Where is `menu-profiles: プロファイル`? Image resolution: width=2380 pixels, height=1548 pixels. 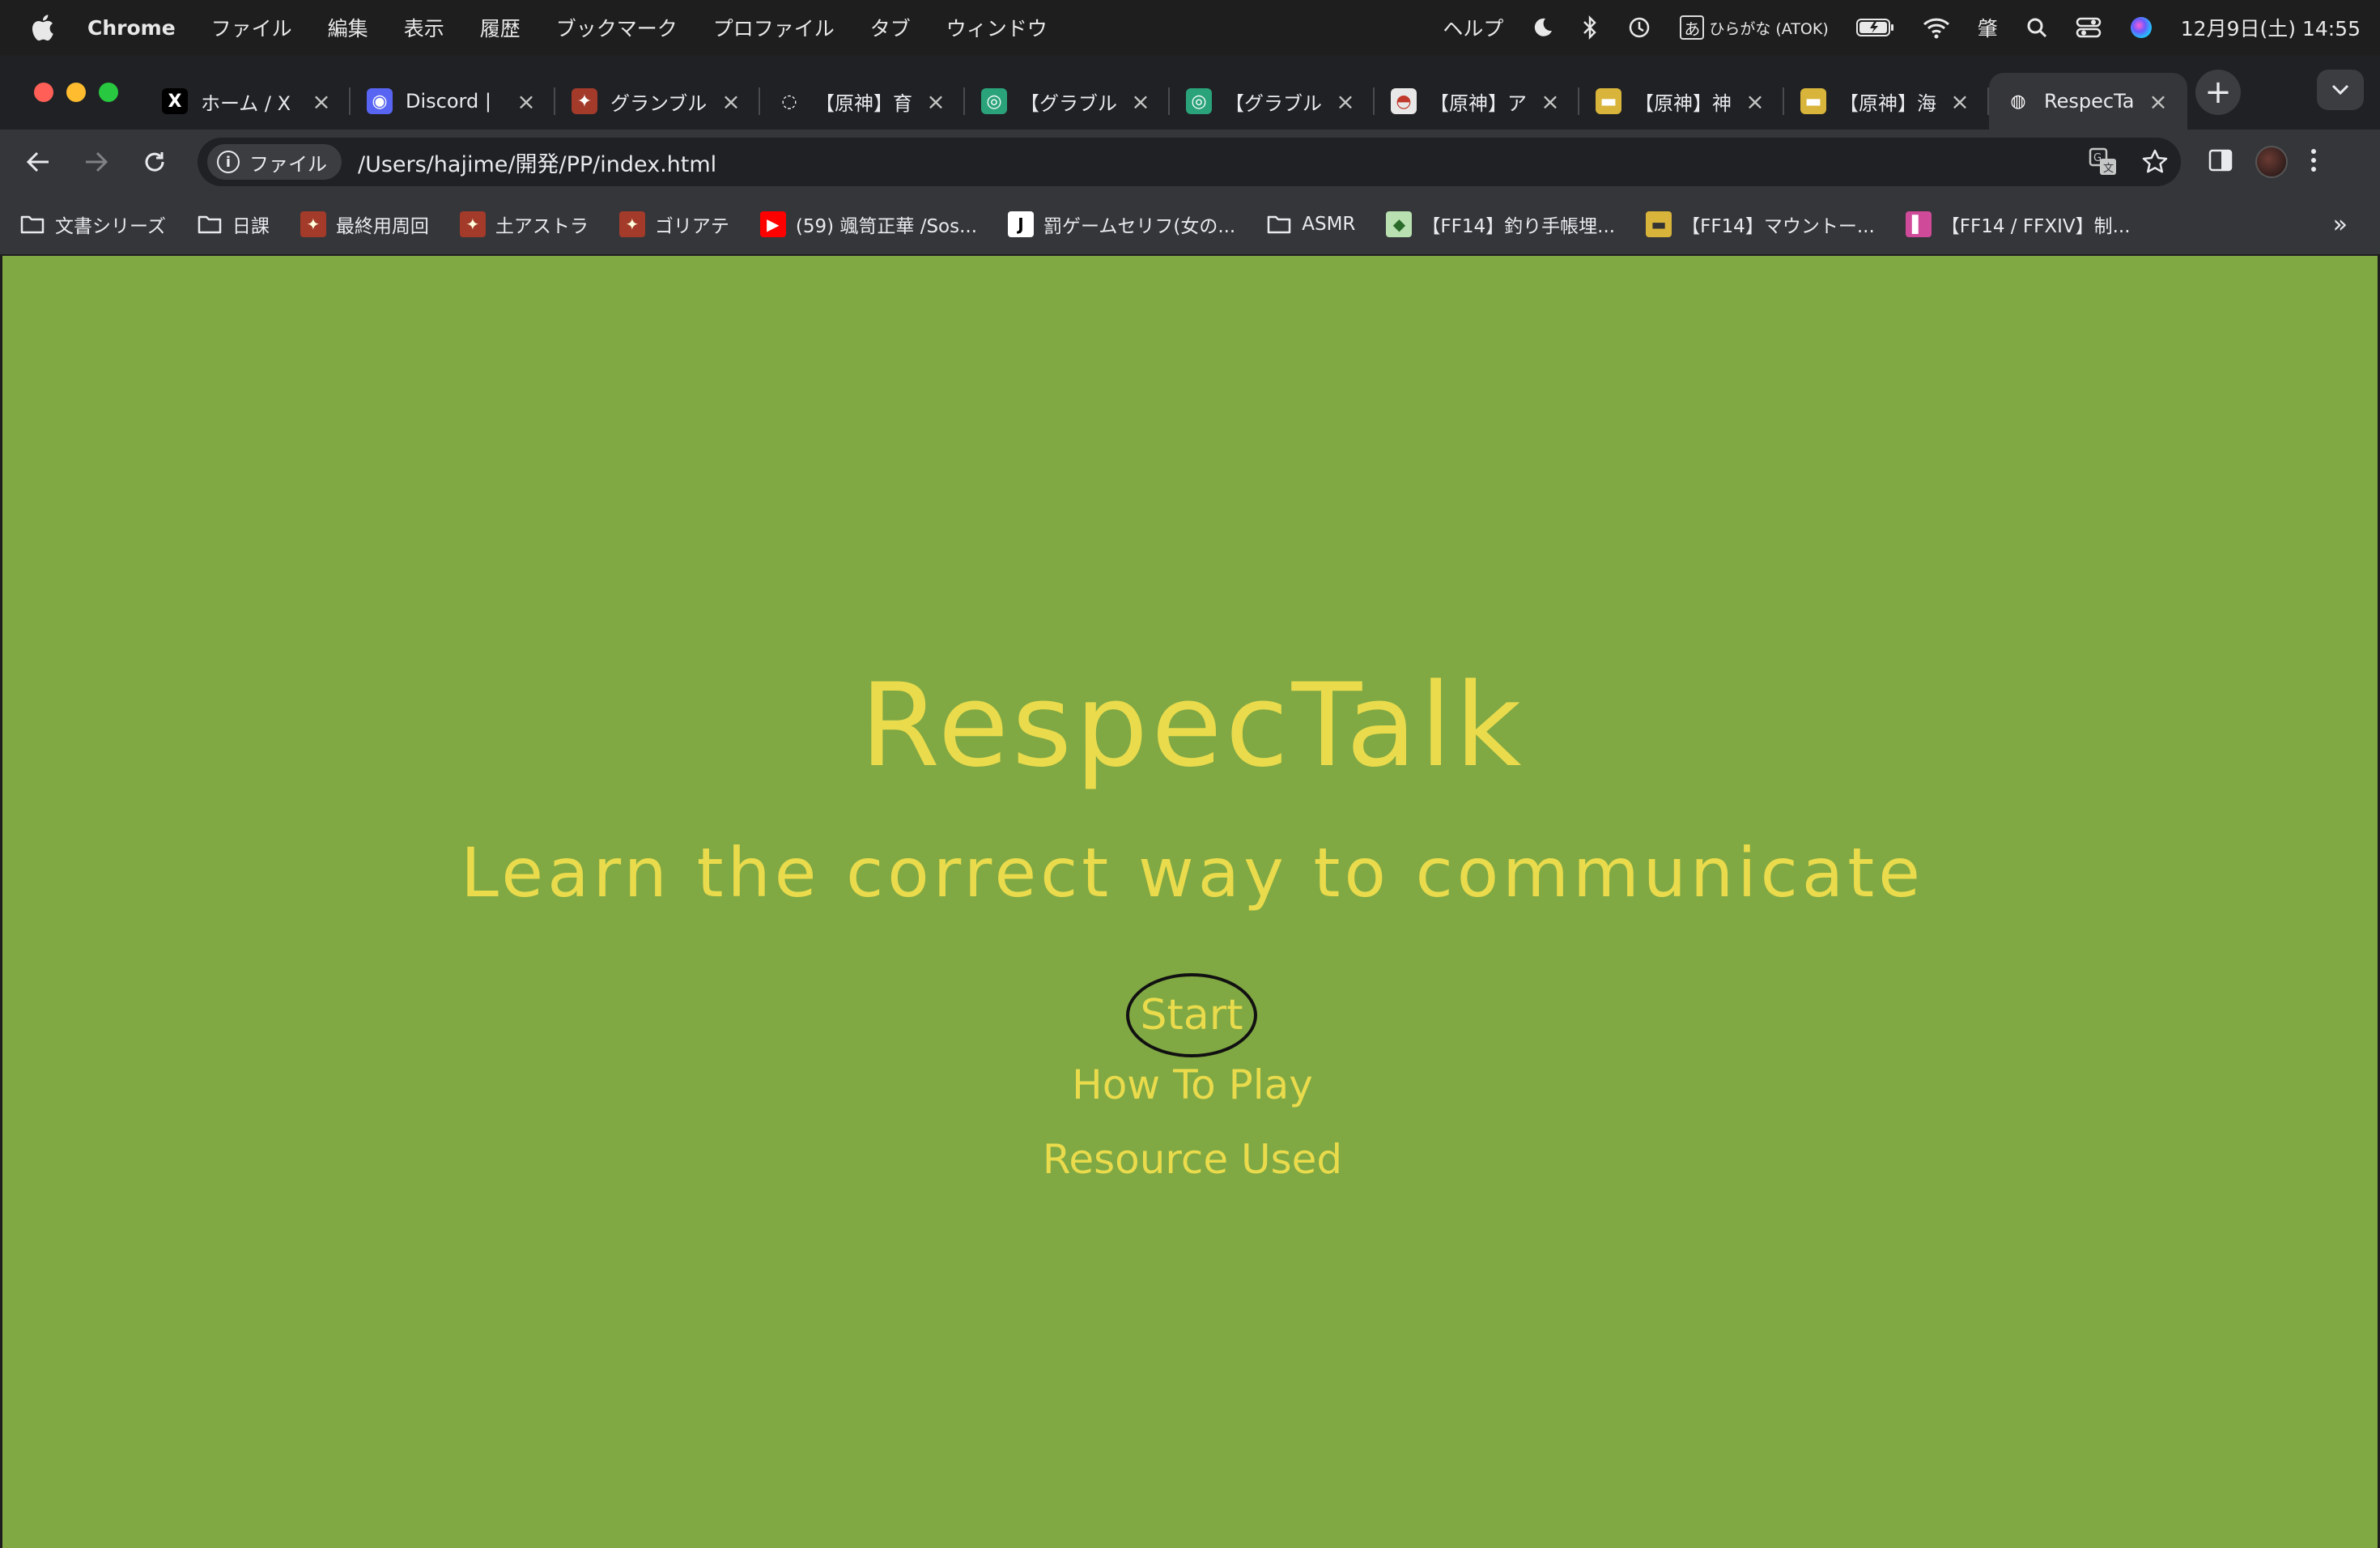
menu-profiles: プロファイル is located at coordinates (774, 27).